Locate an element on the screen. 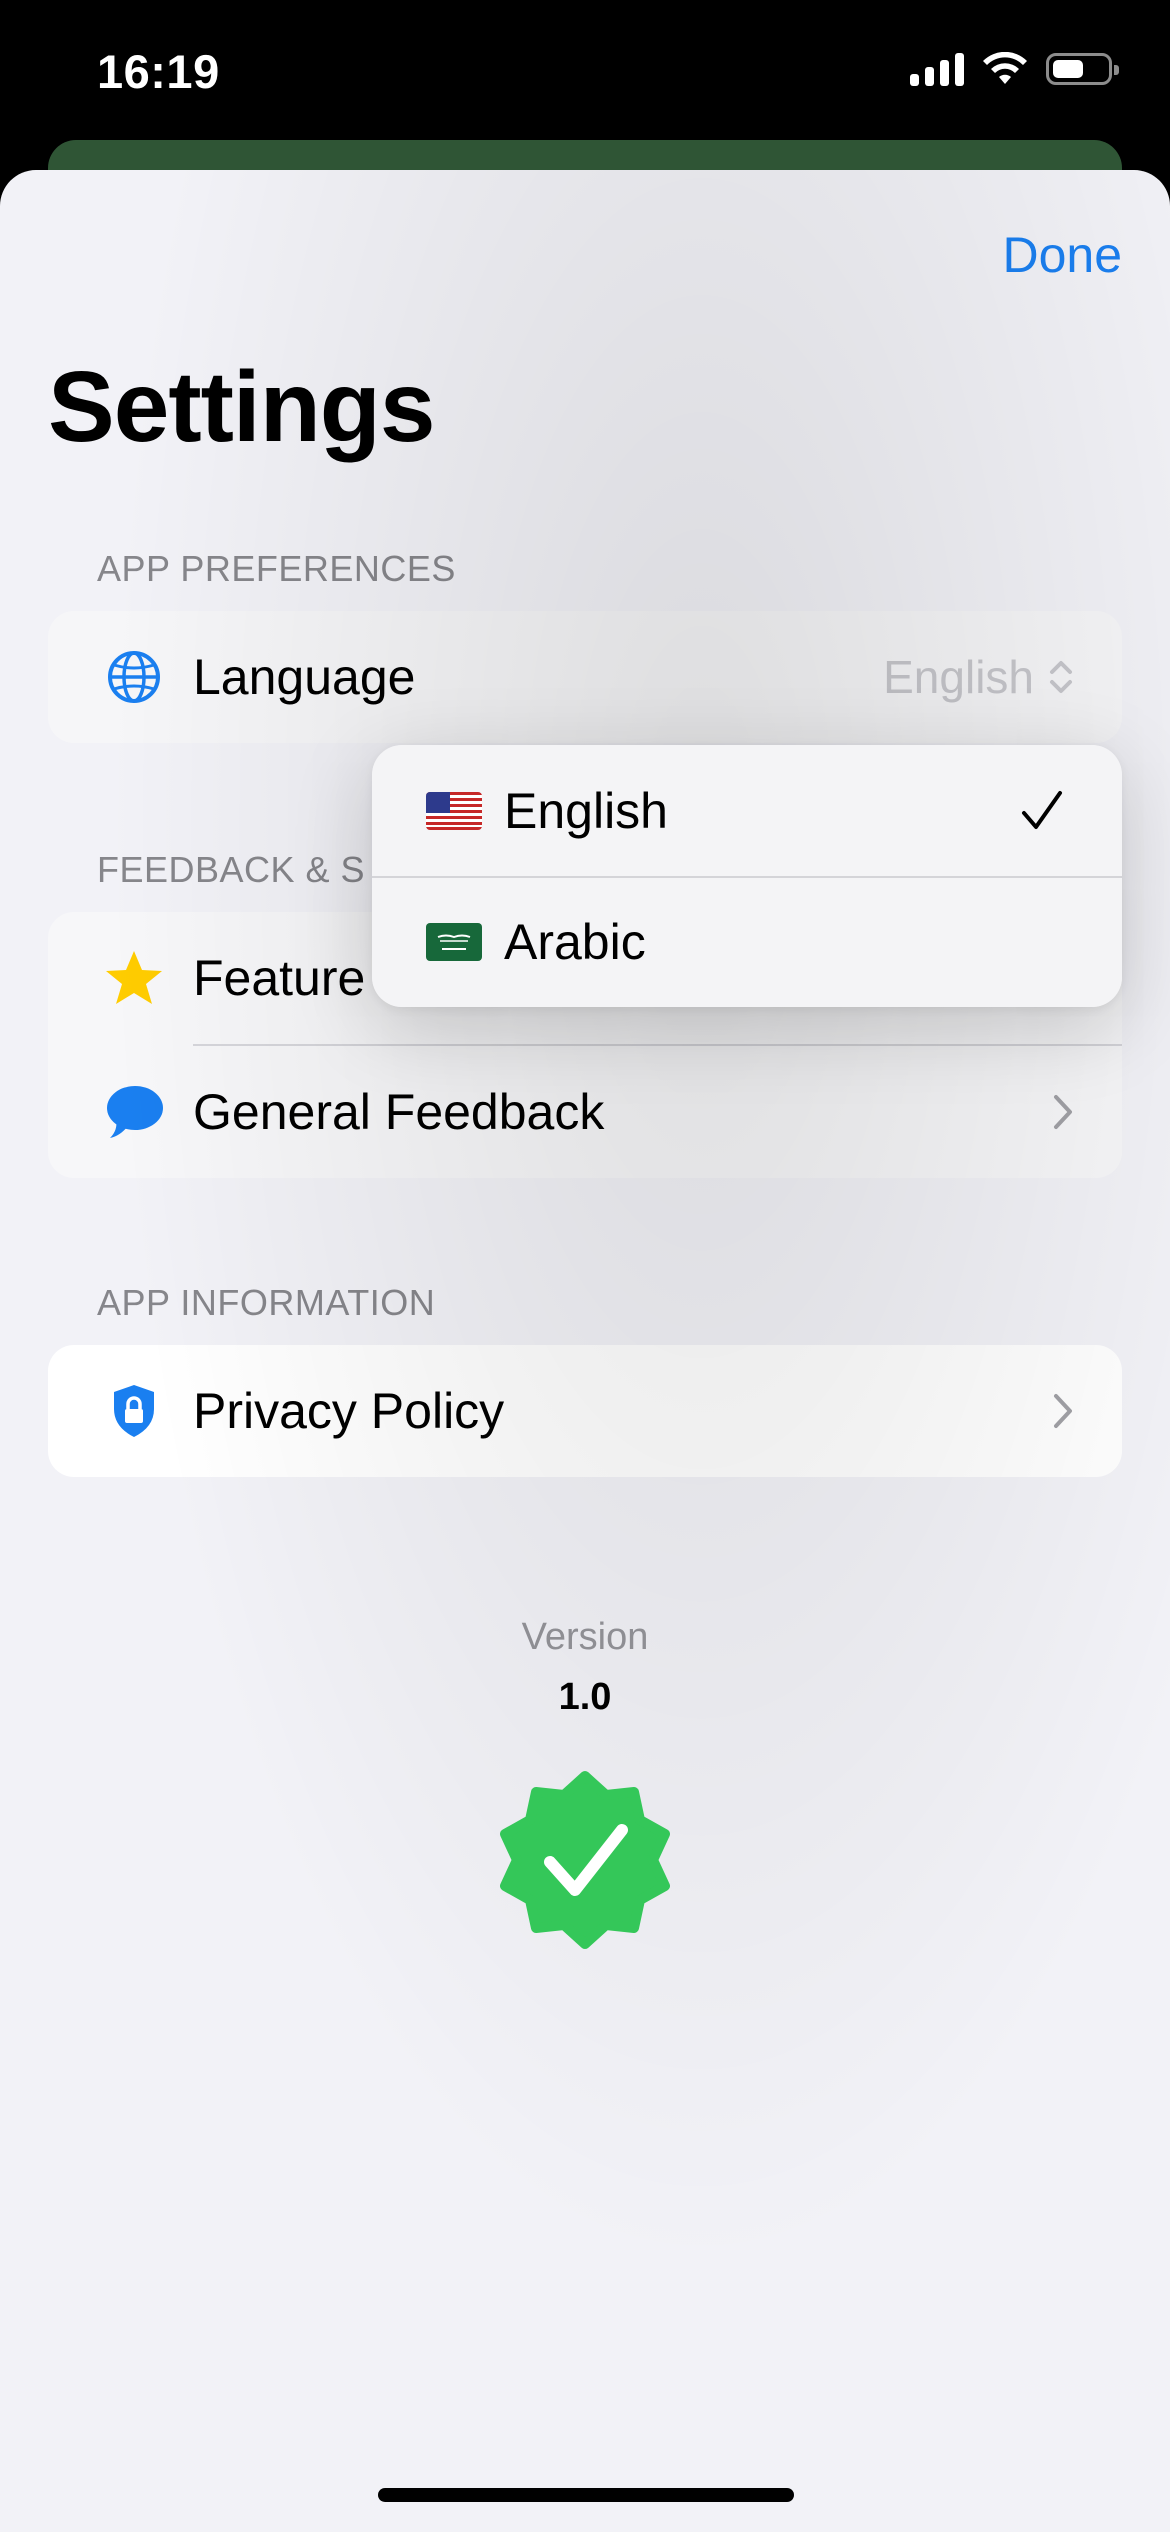  version-label: Version is located at coordinates (585, 1637).